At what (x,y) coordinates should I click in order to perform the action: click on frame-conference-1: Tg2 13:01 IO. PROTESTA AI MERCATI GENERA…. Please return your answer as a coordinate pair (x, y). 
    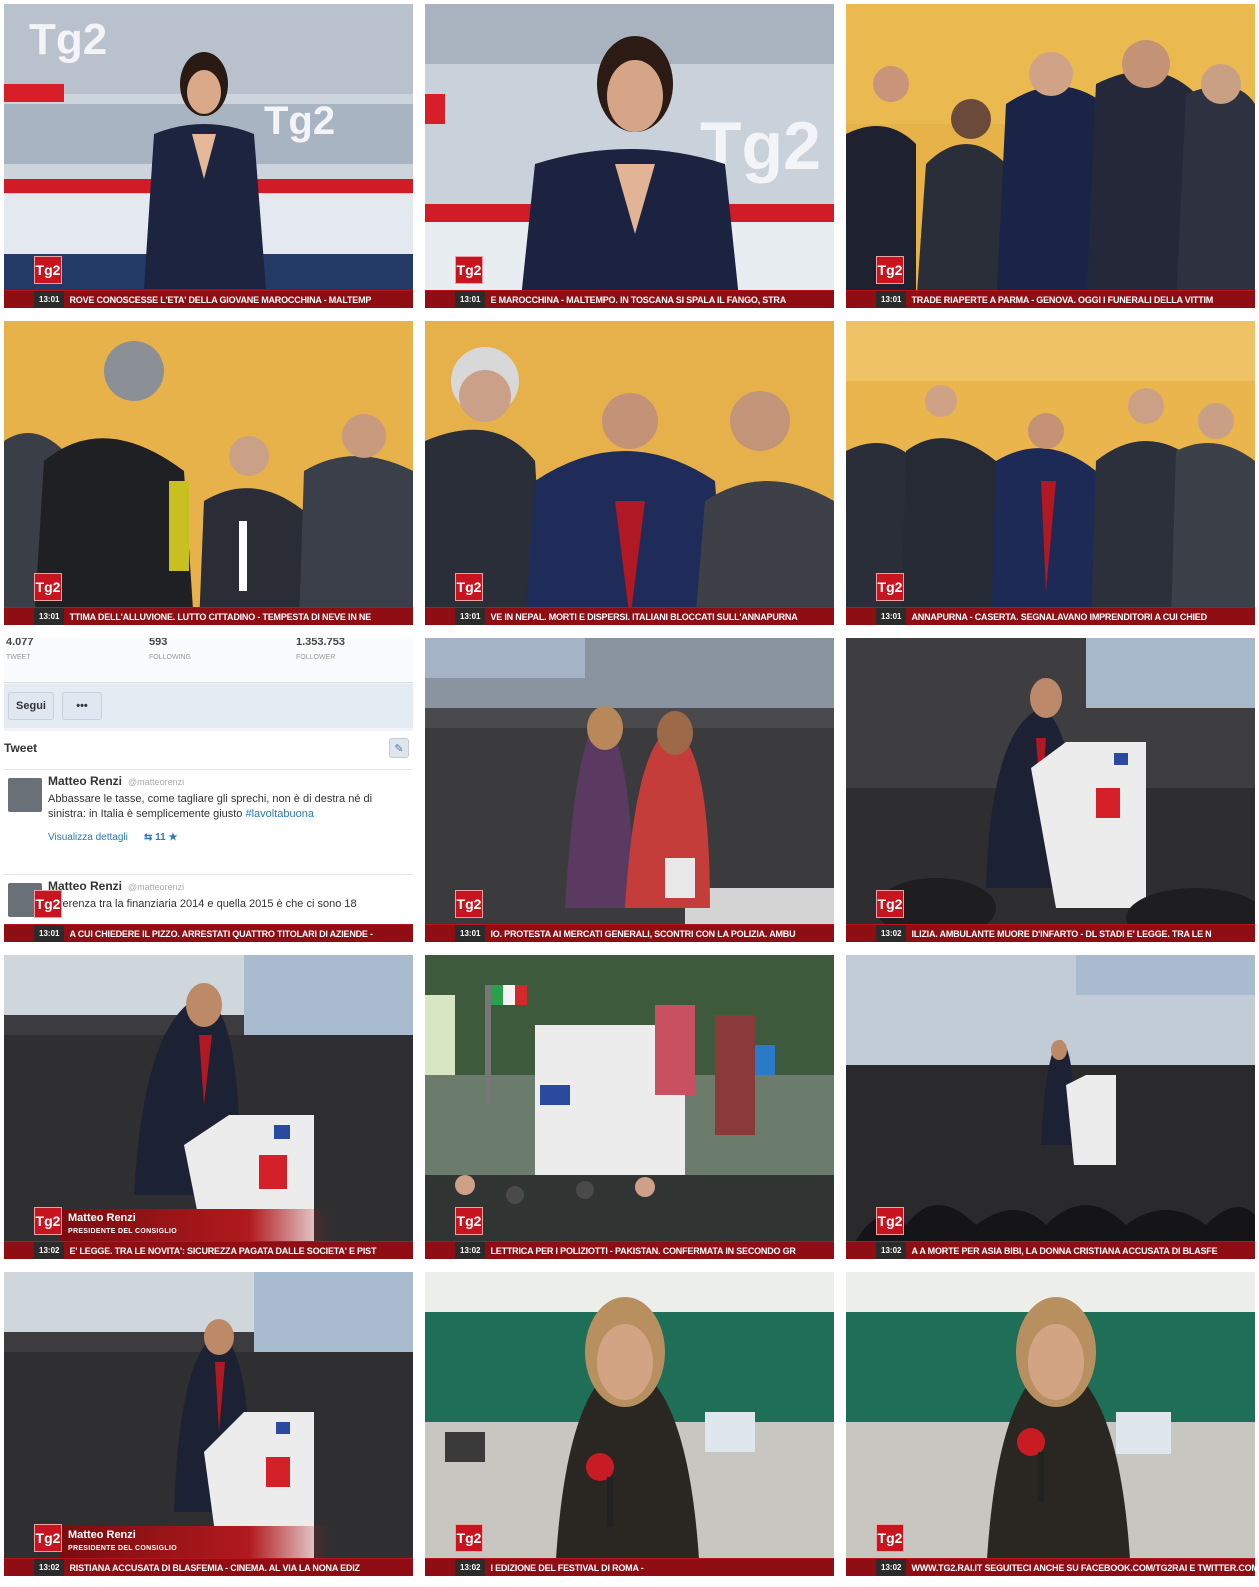
    Looking at the image, I should click on (629, 790).